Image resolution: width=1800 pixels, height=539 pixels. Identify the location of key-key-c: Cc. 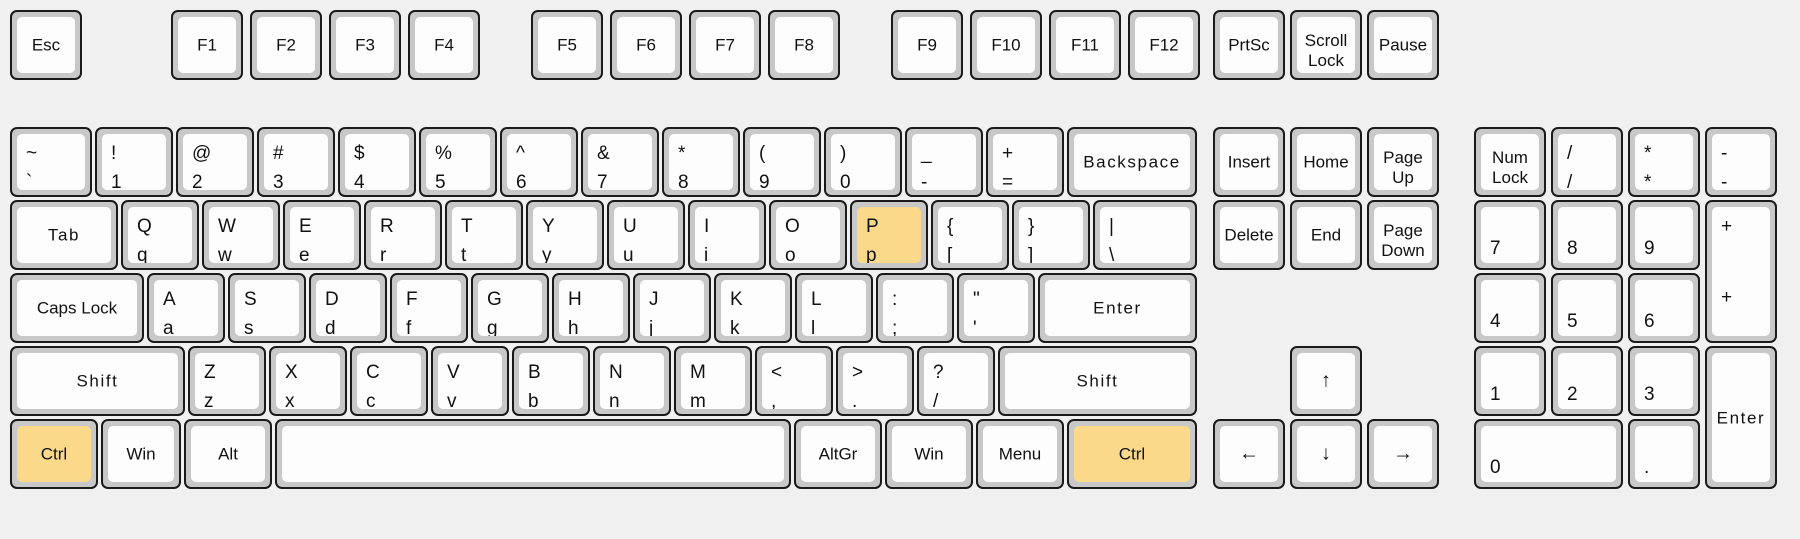
(389, 381).